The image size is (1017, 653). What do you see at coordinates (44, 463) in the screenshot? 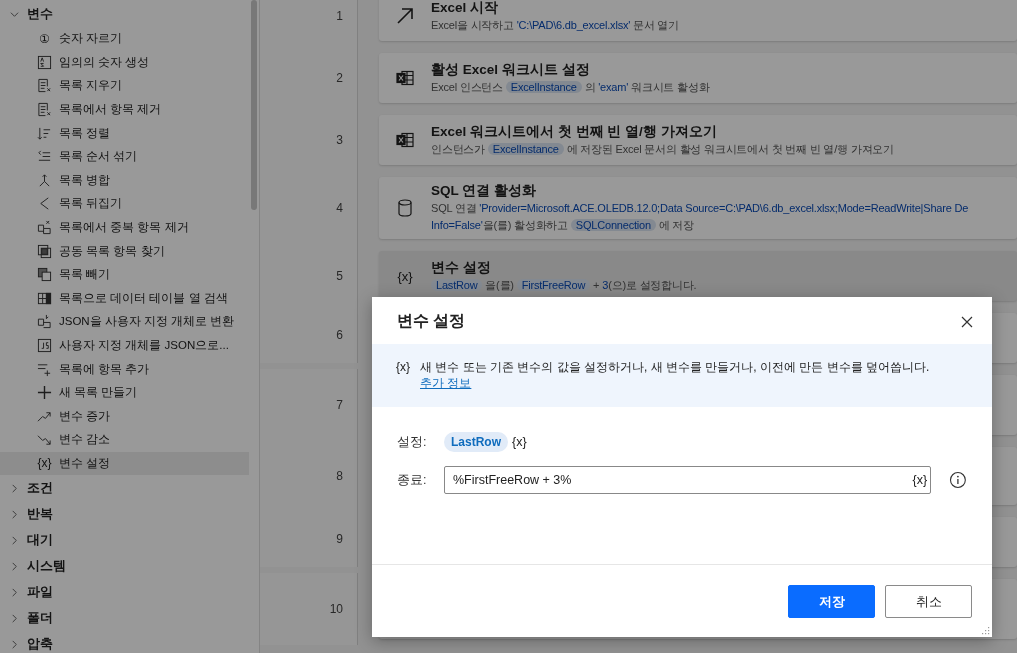
I see `action-icon: {x}` at bounding box center [44, 463].